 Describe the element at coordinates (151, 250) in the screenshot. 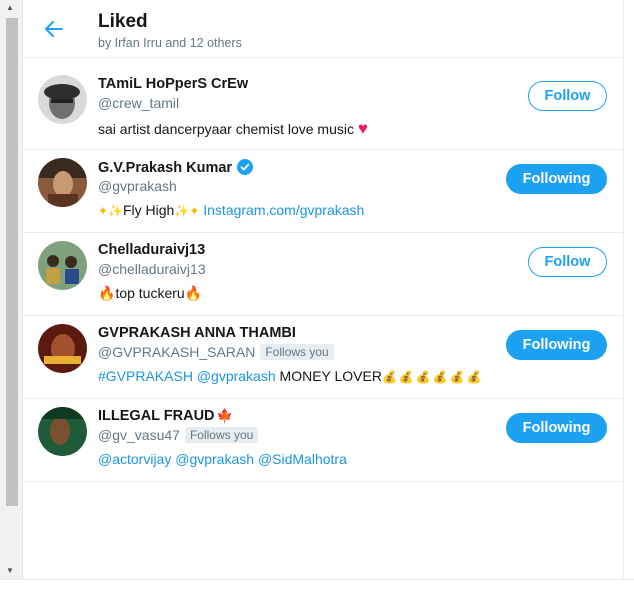

I see `user-name: Chelladuraivj13` at that location.